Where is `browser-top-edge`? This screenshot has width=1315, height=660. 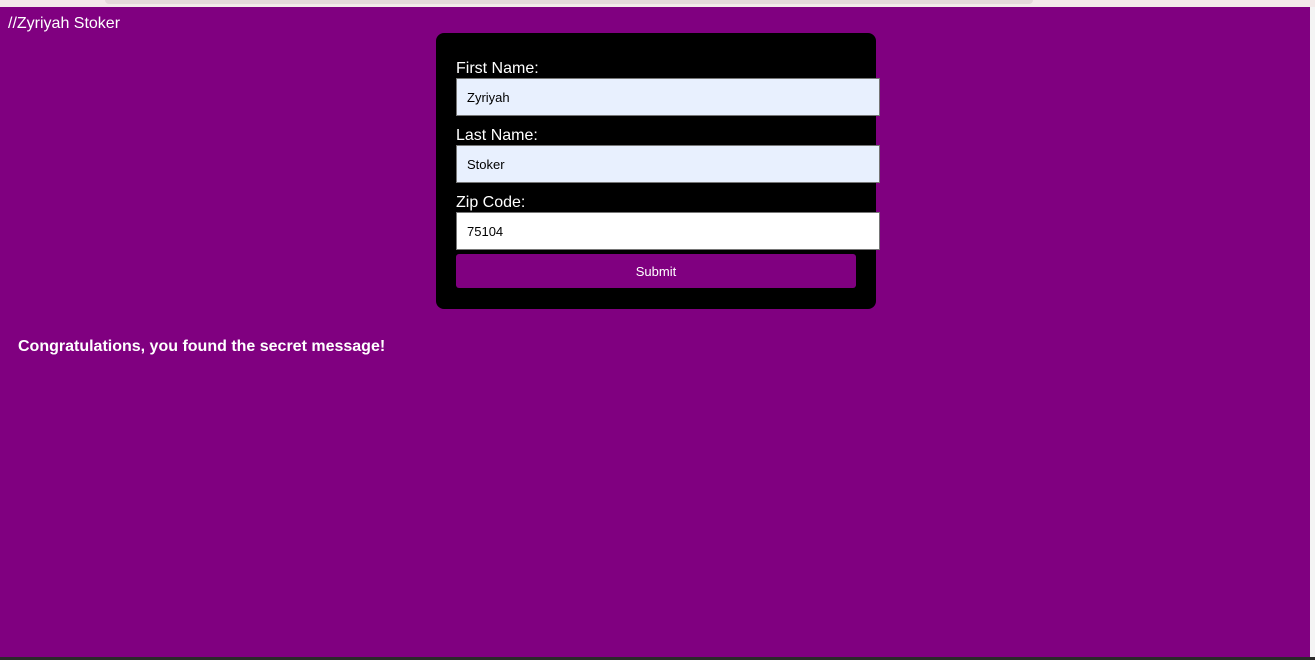
browser-top-edge is located at coordinates (657, 3).